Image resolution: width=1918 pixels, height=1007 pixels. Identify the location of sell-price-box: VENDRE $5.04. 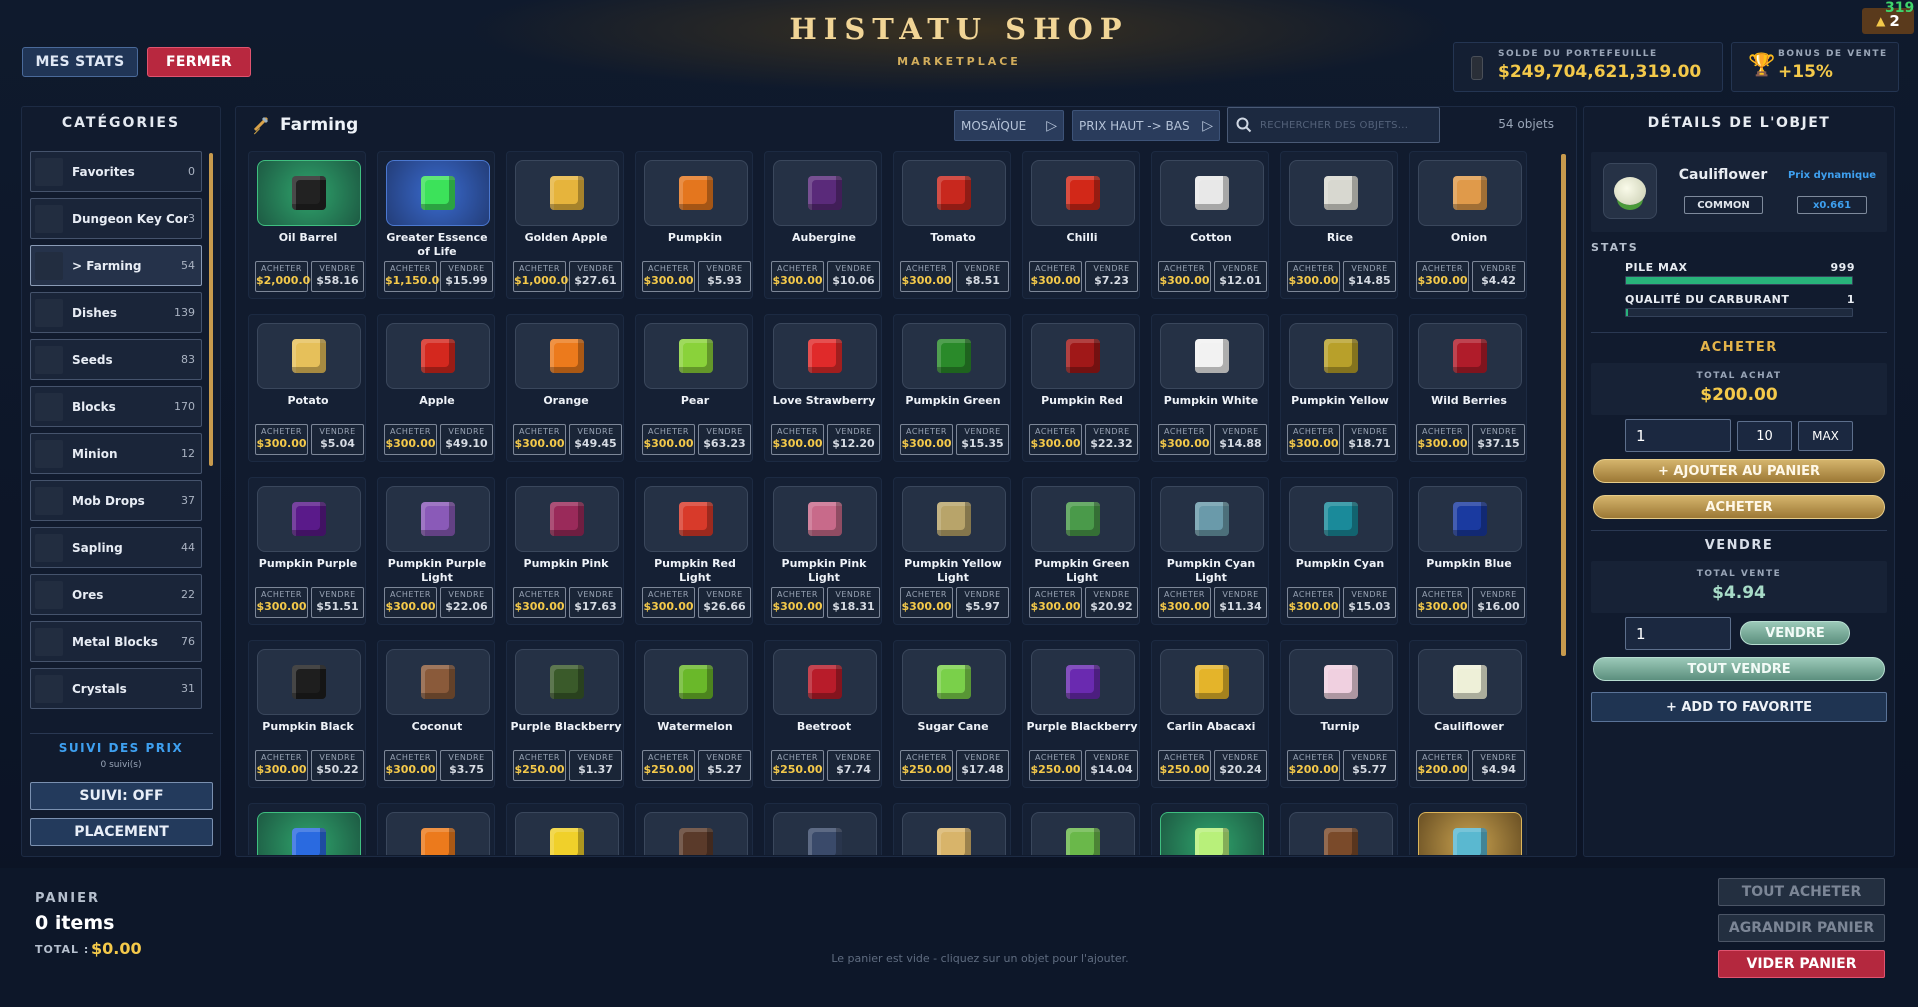
(337, 439).